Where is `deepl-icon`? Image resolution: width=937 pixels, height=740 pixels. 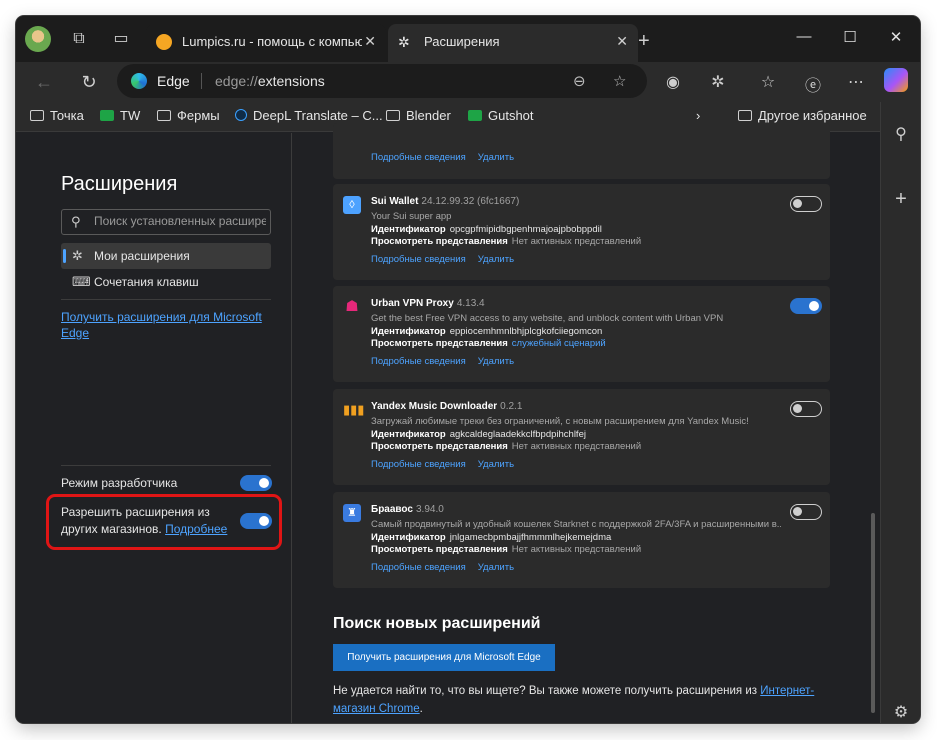 deepl-icon is located at coordinates (241, 115).